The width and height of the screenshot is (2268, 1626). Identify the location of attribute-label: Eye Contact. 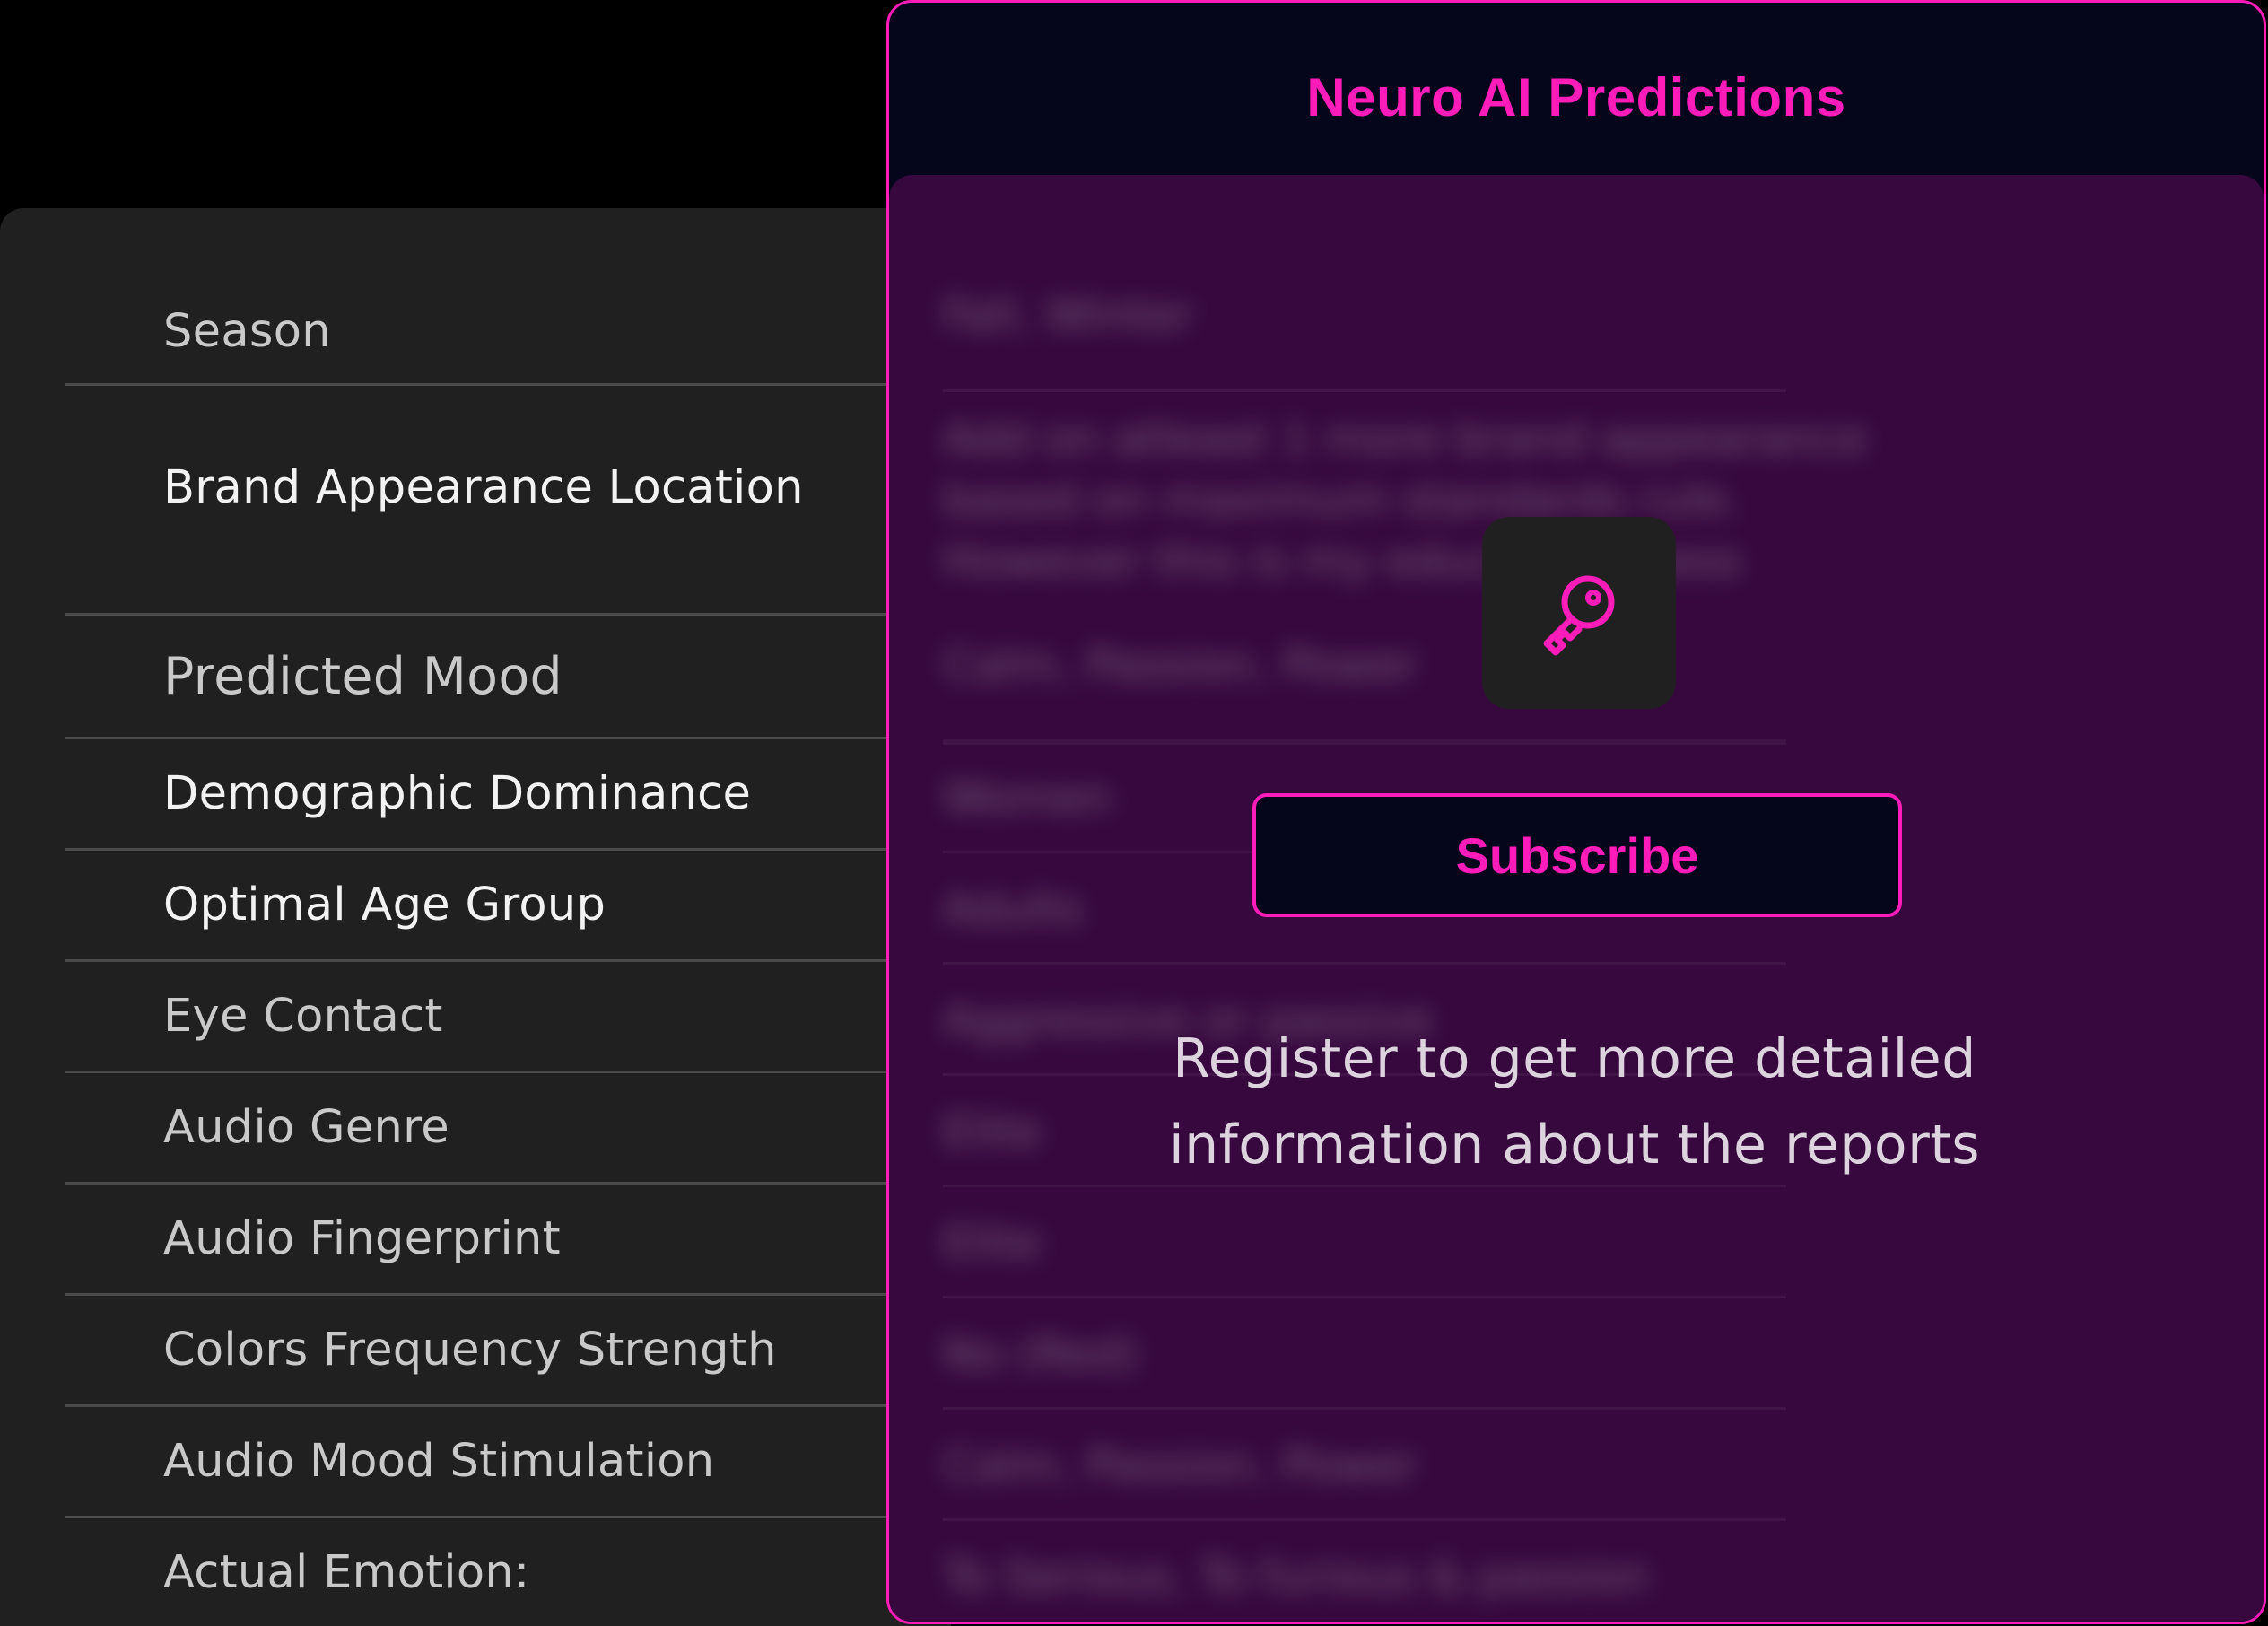
(303, 1016).